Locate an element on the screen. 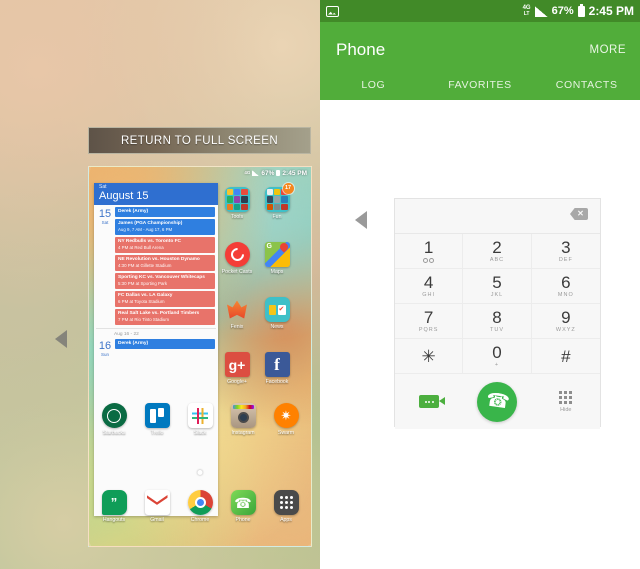  app-icon-facebook: f Facebook is located at coordinates (277, 368).